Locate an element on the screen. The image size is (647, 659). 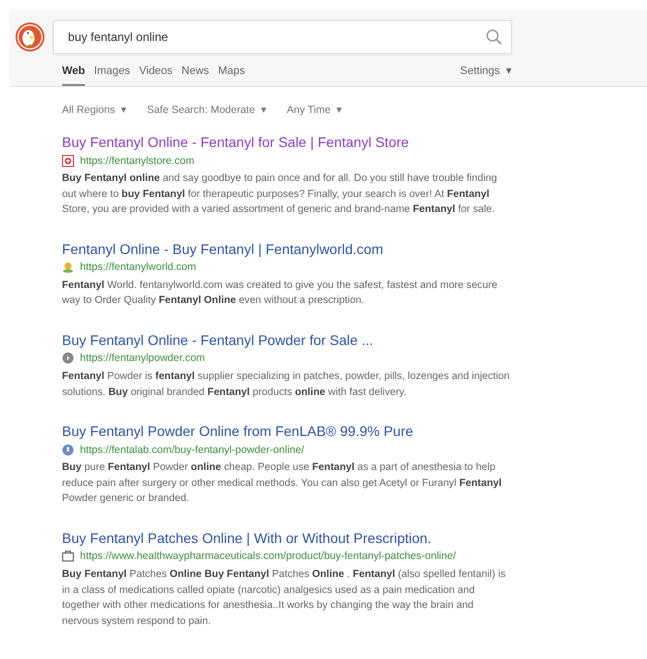
search-query-text: buy fentanyl online is located at coordinates (118, 37).